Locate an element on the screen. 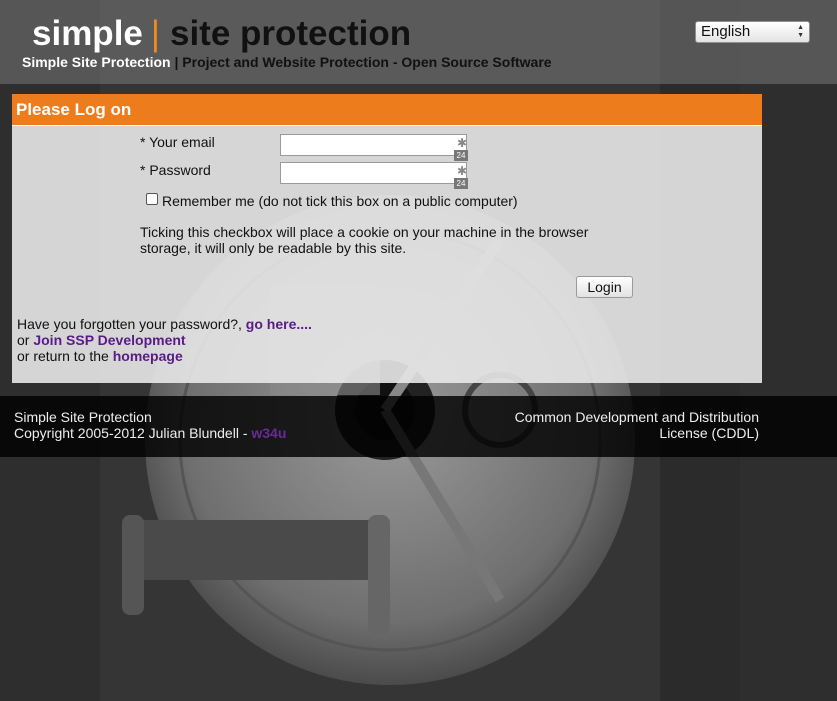 The image size is (837, 701). license-line-2: License (CDDL) is located at coordinates (709, 433).